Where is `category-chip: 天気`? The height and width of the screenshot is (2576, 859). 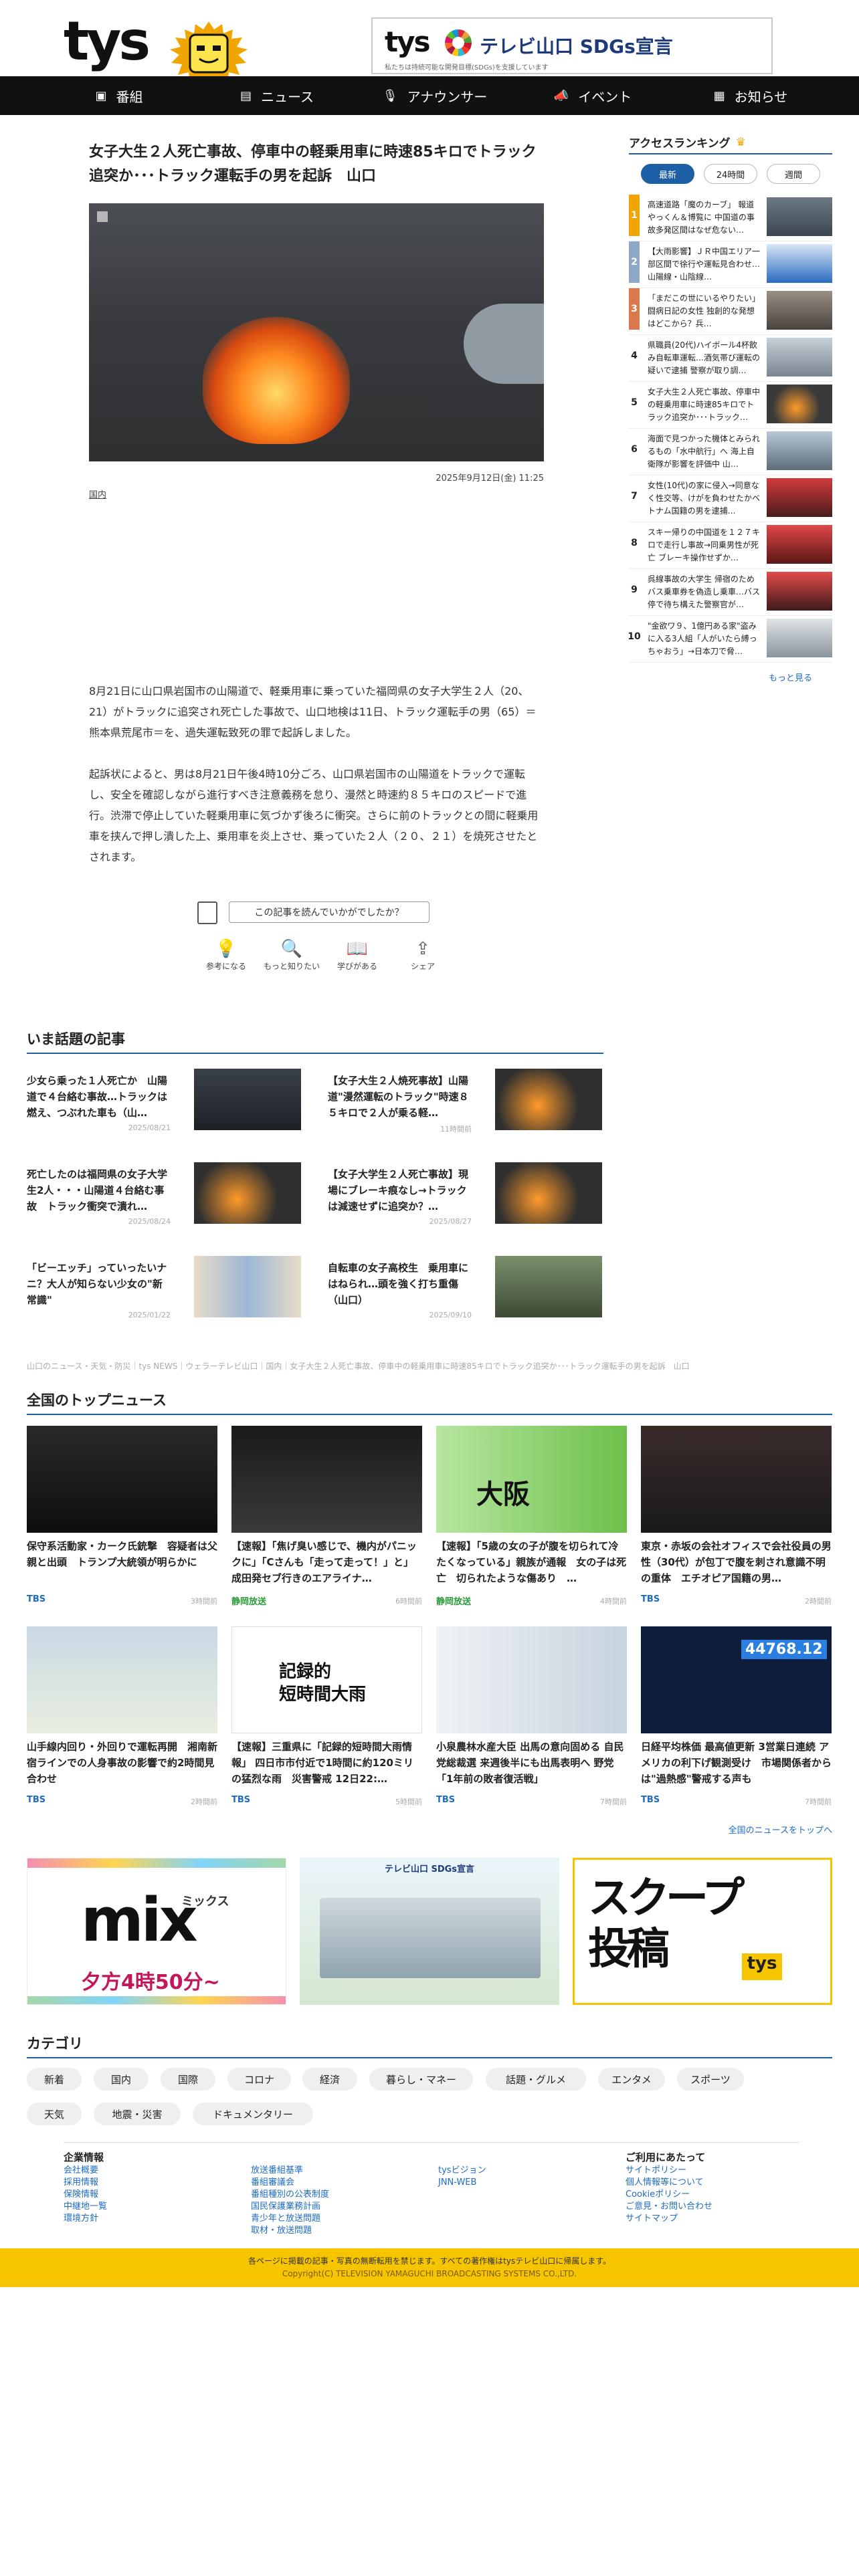
category-chip: 天気 is located at coordinates (54, 2114).